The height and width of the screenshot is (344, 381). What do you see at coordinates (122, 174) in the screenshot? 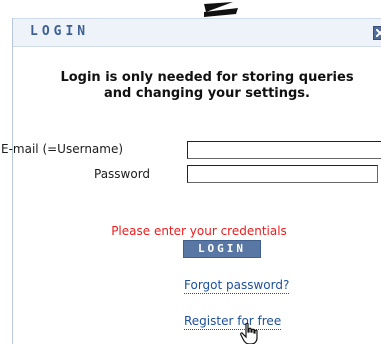
I see `password-label: Password` at bounding box center [122, 174].